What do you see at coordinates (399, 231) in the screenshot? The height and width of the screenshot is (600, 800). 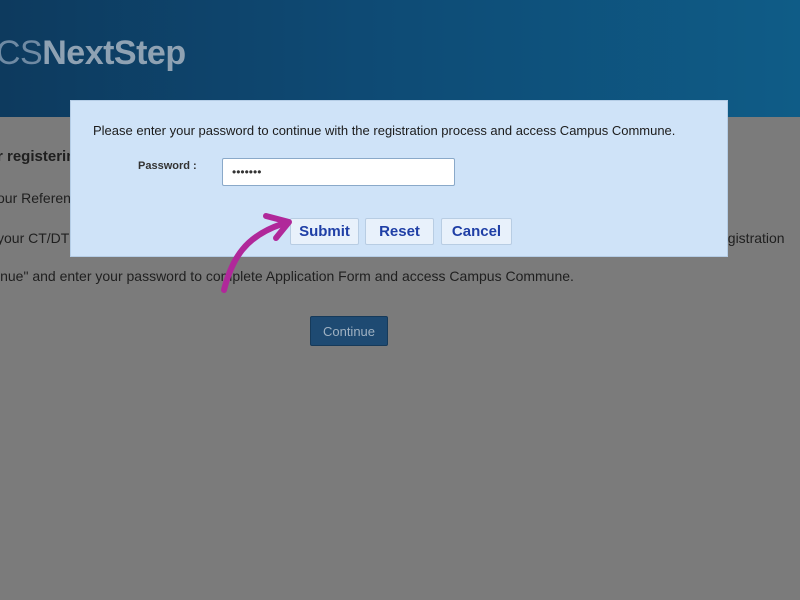 I see `reset-button: Reset` at bounding box center [399, 231].